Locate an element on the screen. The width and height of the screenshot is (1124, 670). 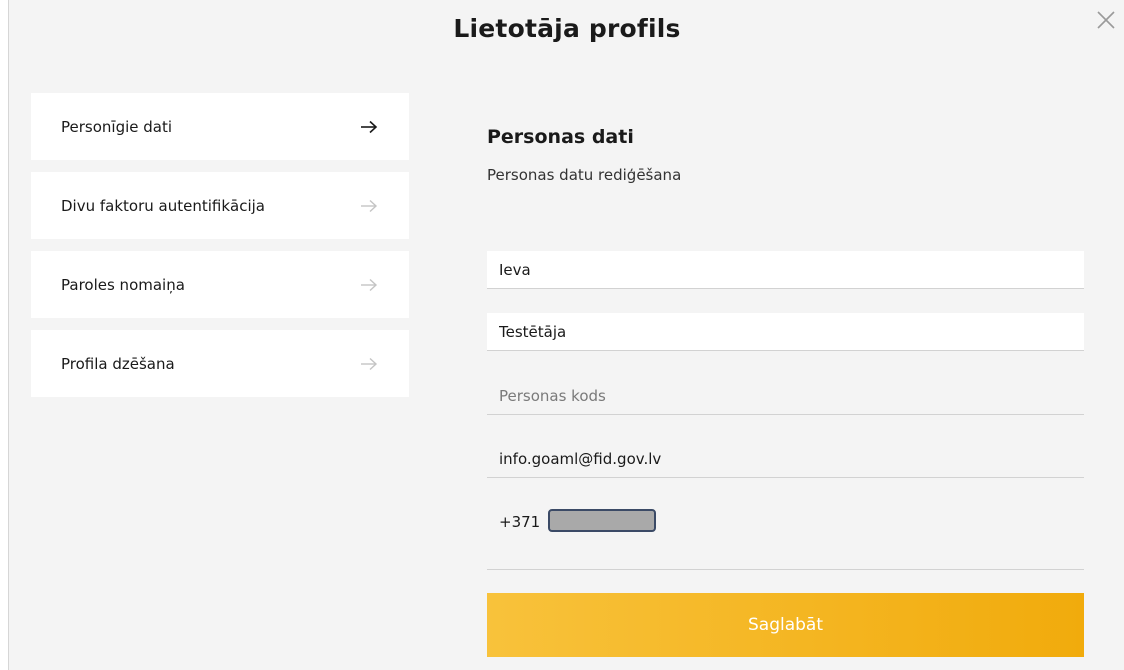
first-name-input is located at coordinates (785, 269).